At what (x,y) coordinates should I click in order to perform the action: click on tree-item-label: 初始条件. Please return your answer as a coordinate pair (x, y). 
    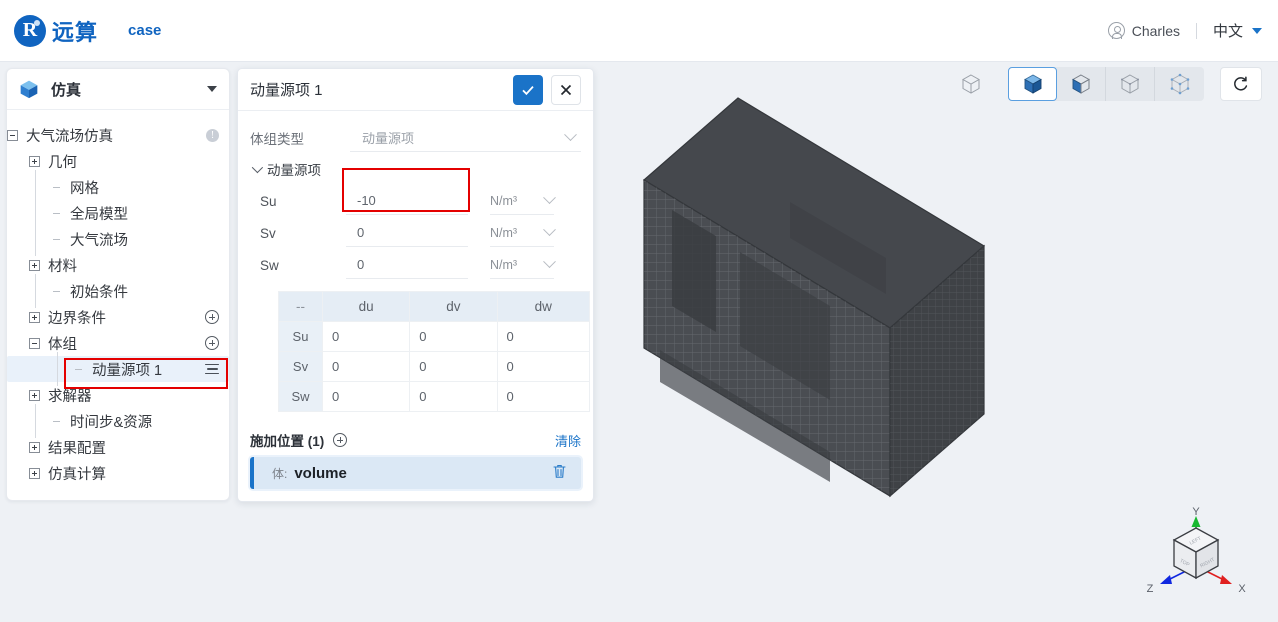
    Looking at the image, I should click on (99, 292).